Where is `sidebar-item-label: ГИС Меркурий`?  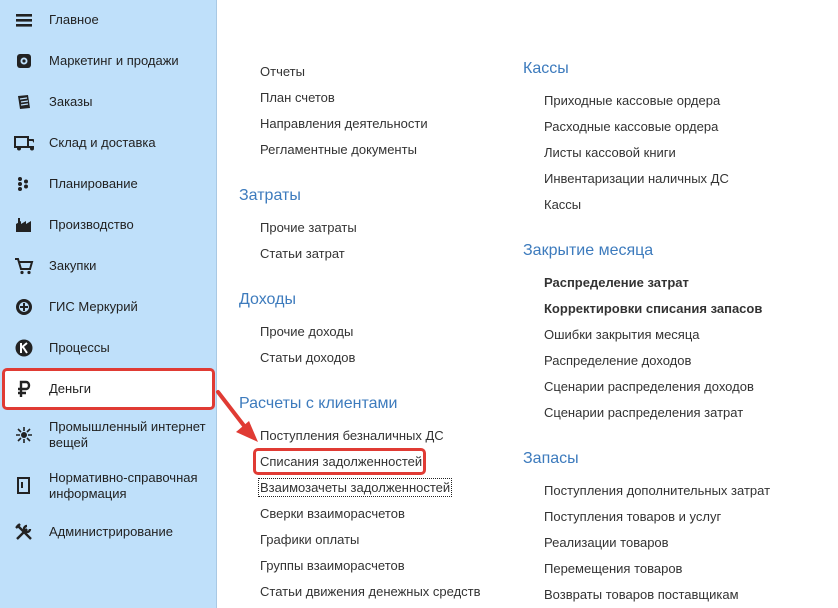 sidebar-item-label: ГИС Меркурий is located at coordinates (93, 306).